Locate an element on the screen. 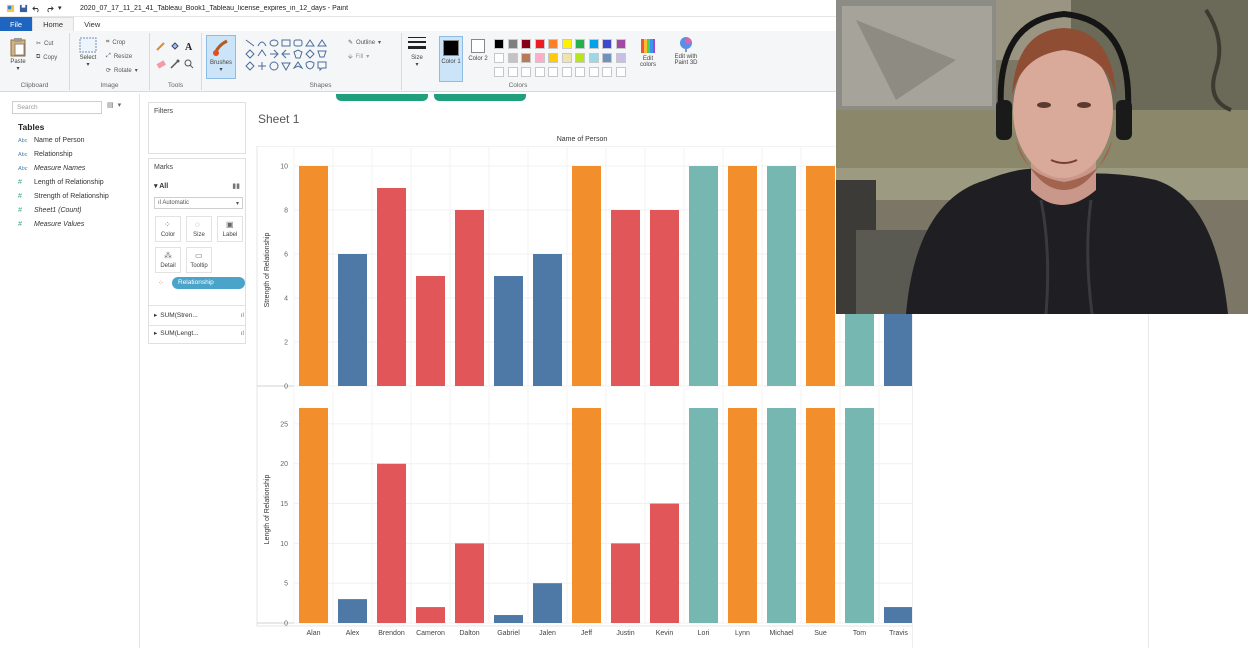 The height and width of the screenshot is (648, 1248). field-relationship: Abc Relationship is located at coordinates (45, 154).